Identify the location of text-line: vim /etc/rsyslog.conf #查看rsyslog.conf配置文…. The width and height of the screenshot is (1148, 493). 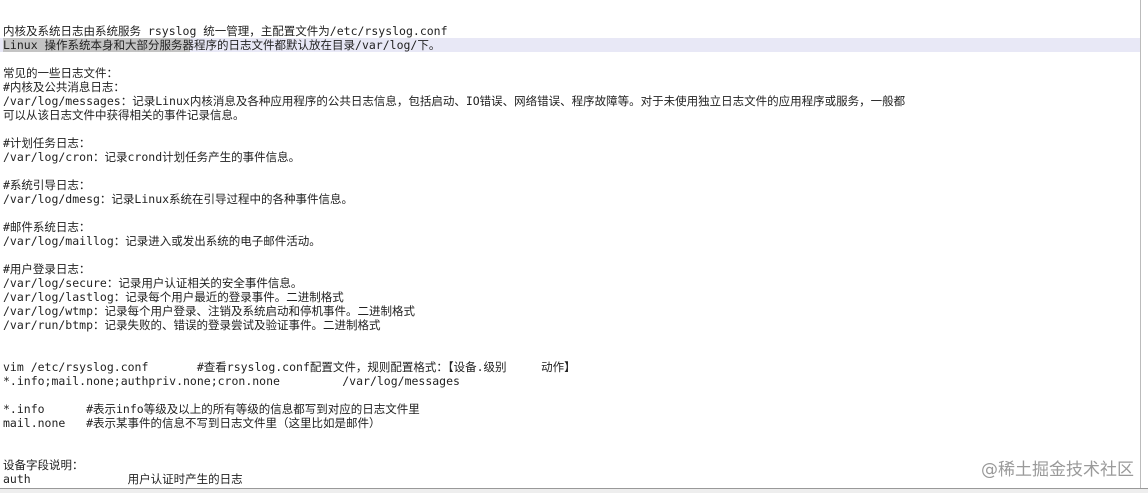
(289, 367).